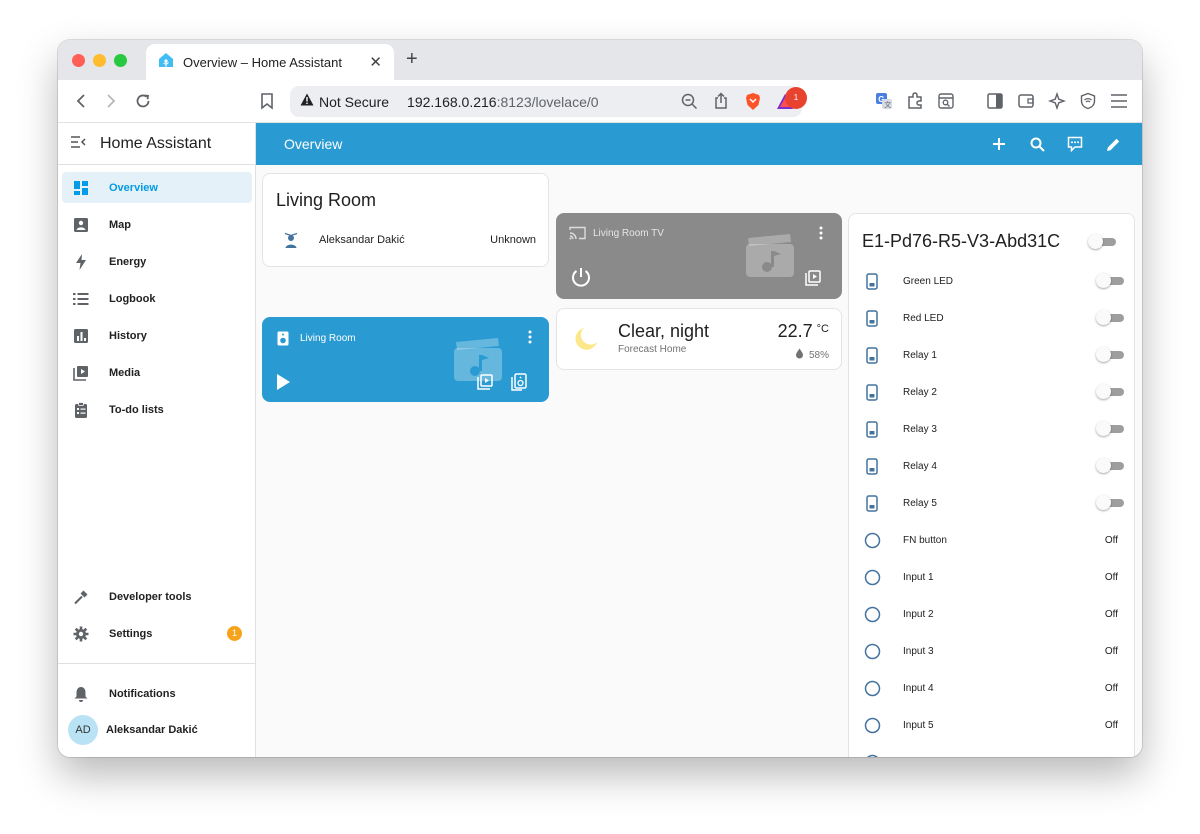  Describe the element at coordinates (999, 144) in the screenshot. I see `add-icon` at that location.